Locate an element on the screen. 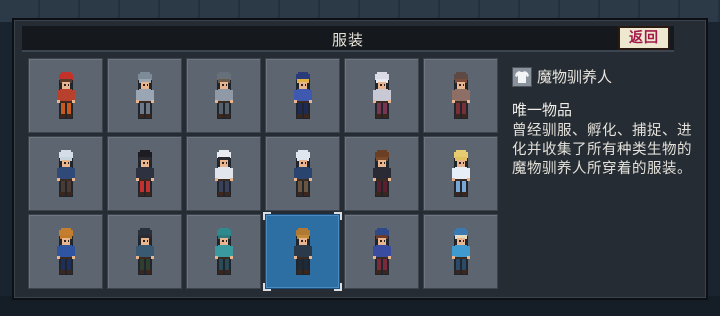 Image resolution: width=720 pixels, height=316 pixels. nun-costume-sprite is located at coordinates (381, 95).